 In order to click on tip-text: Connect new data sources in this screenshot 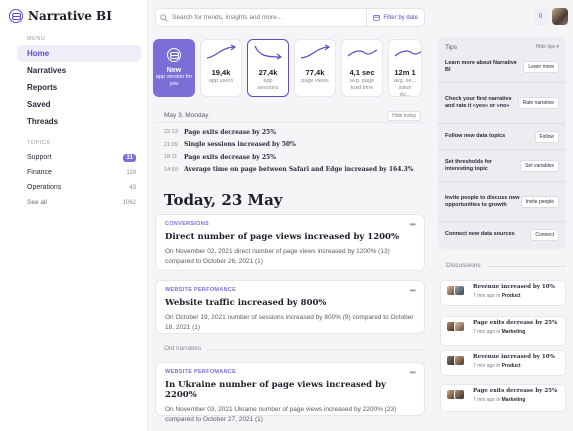, I will do `click(480, 234)`.